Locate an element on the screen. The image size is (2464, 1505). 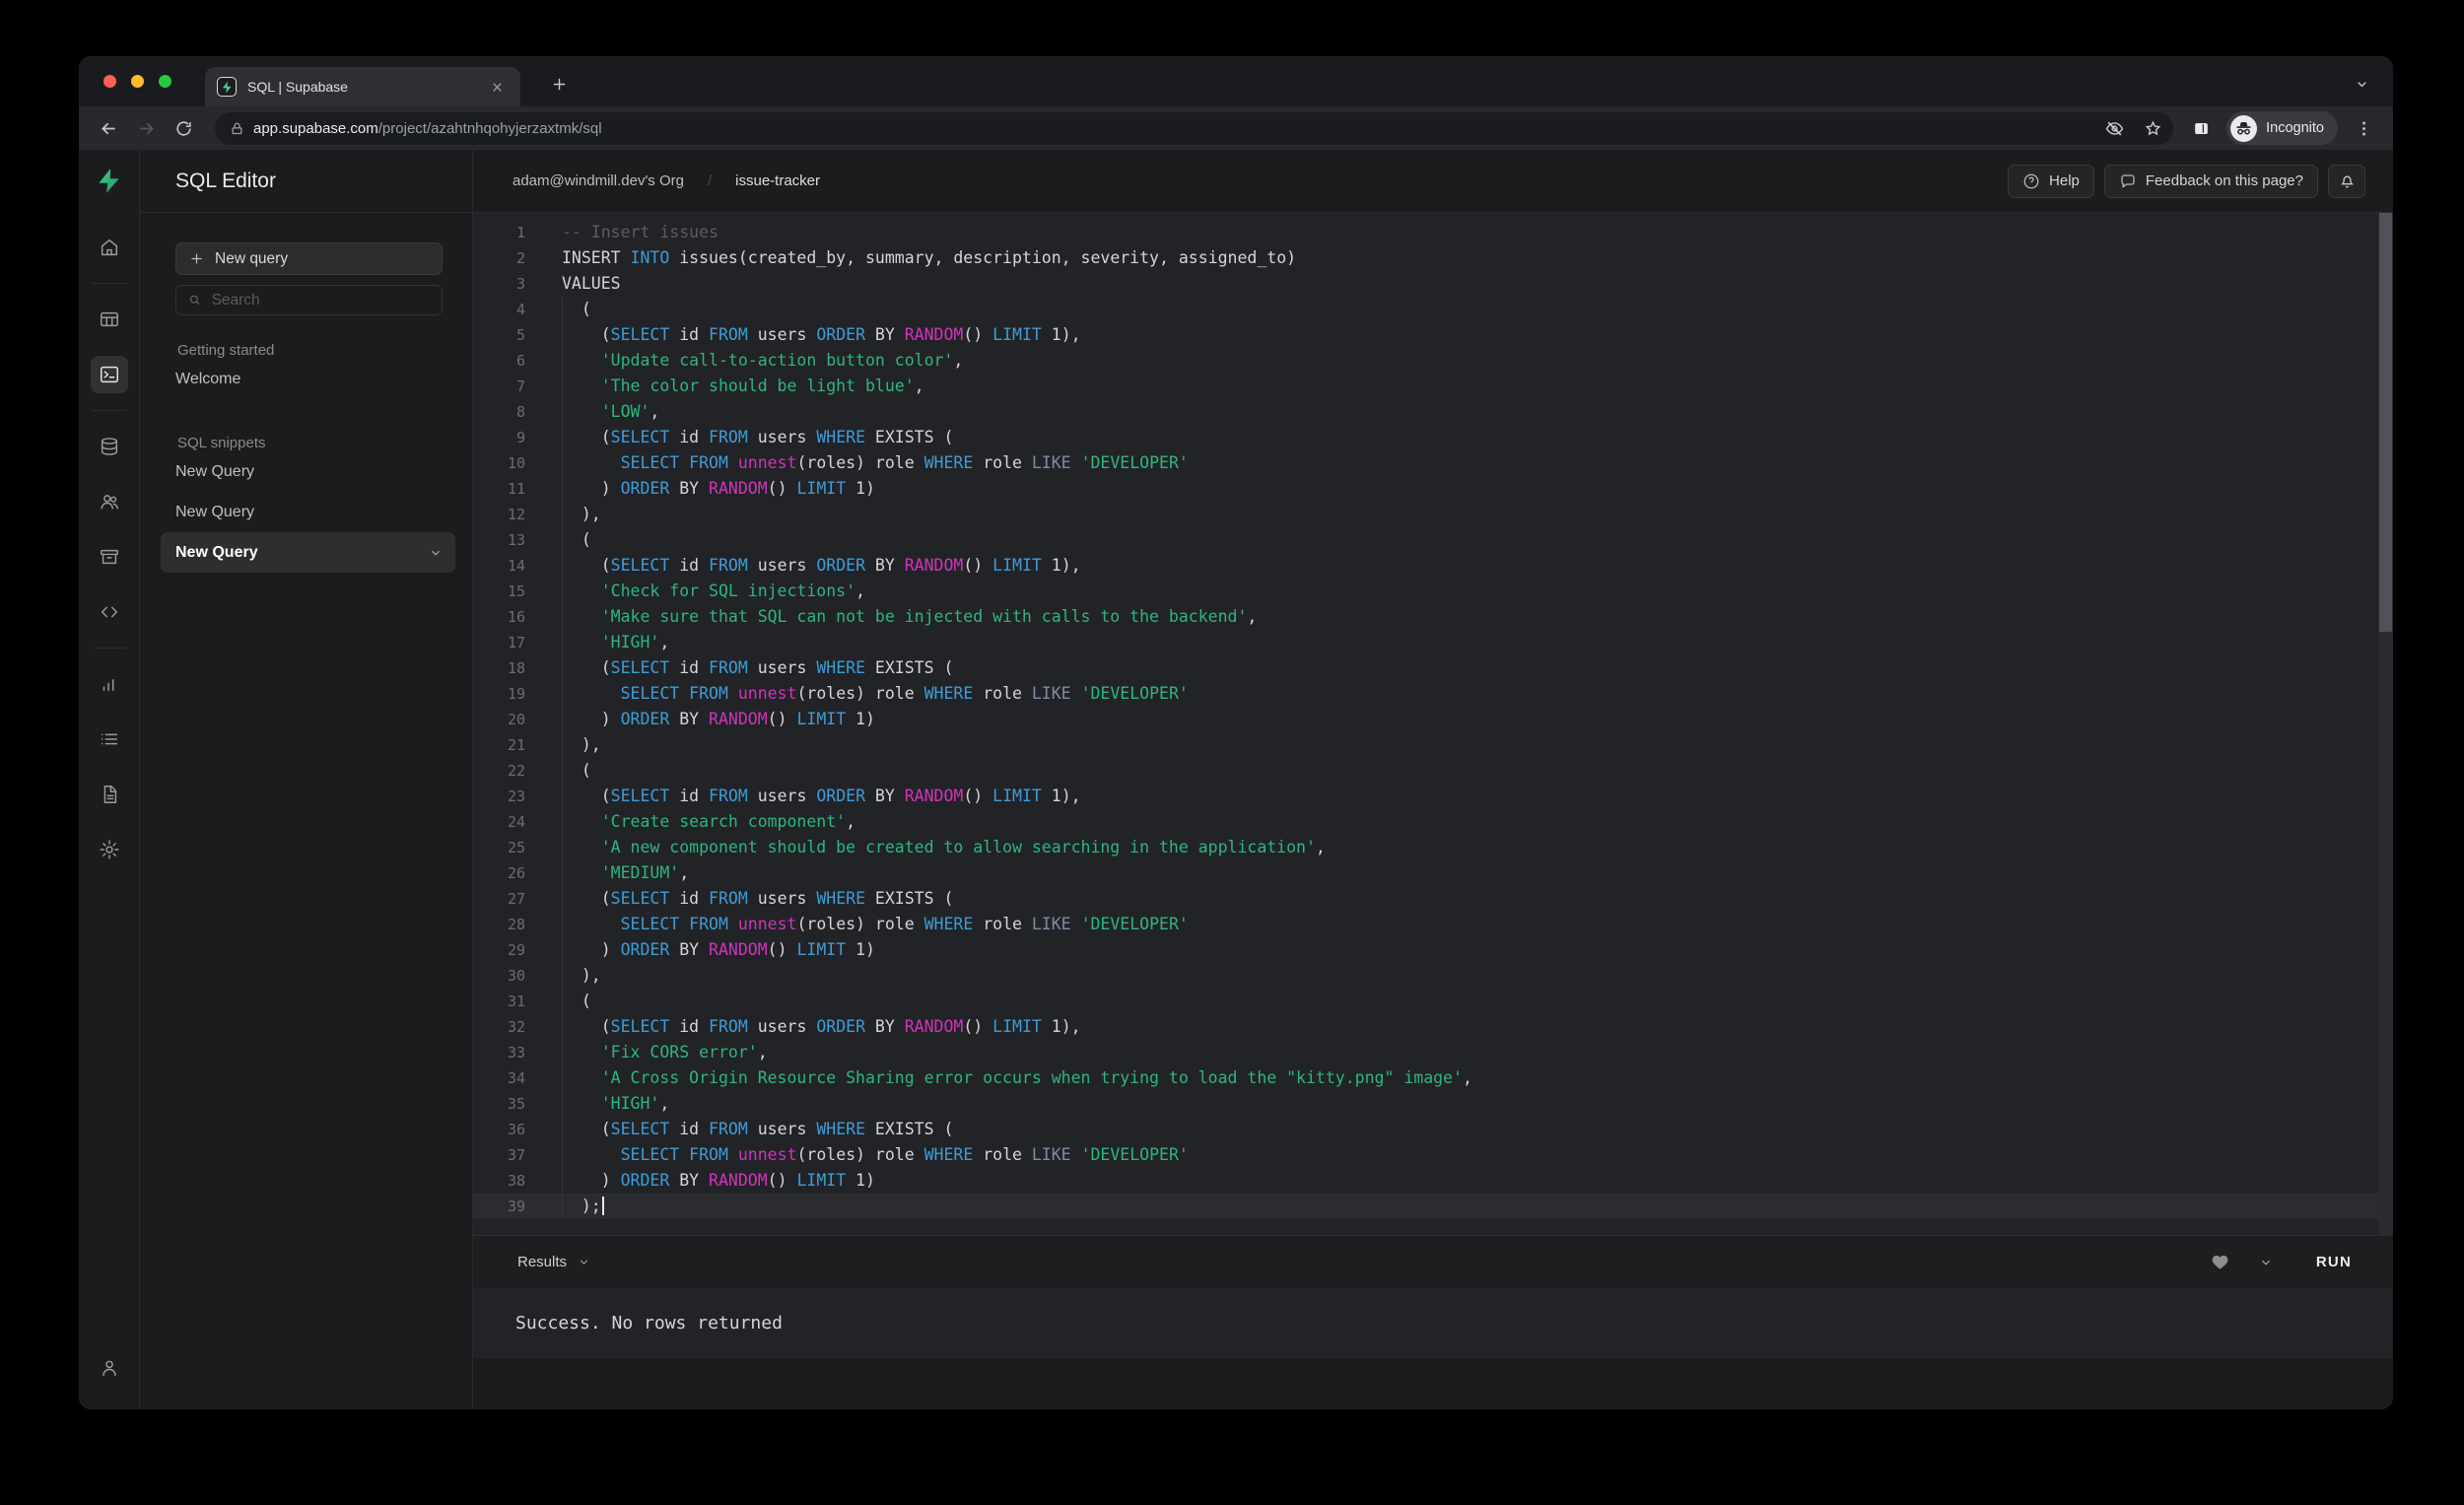
code-line: 17 'HIGH', is located at coordinates (1433, 642).